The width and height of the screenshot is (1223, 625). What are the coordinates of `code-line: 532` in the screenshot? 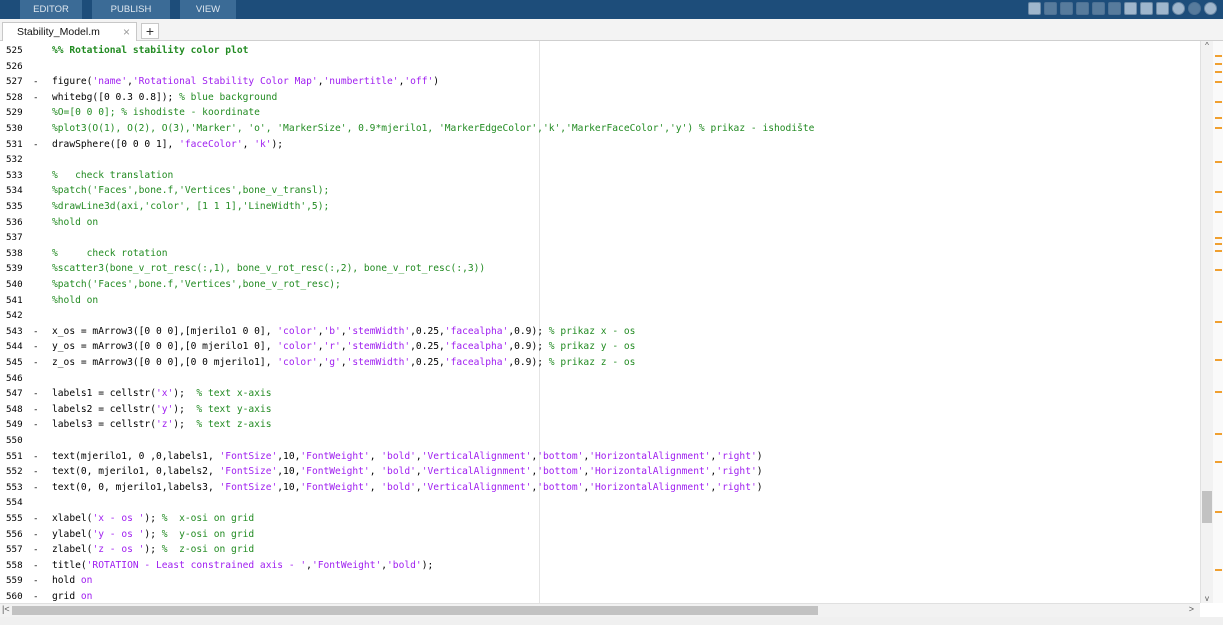 It's located at (597, 160).